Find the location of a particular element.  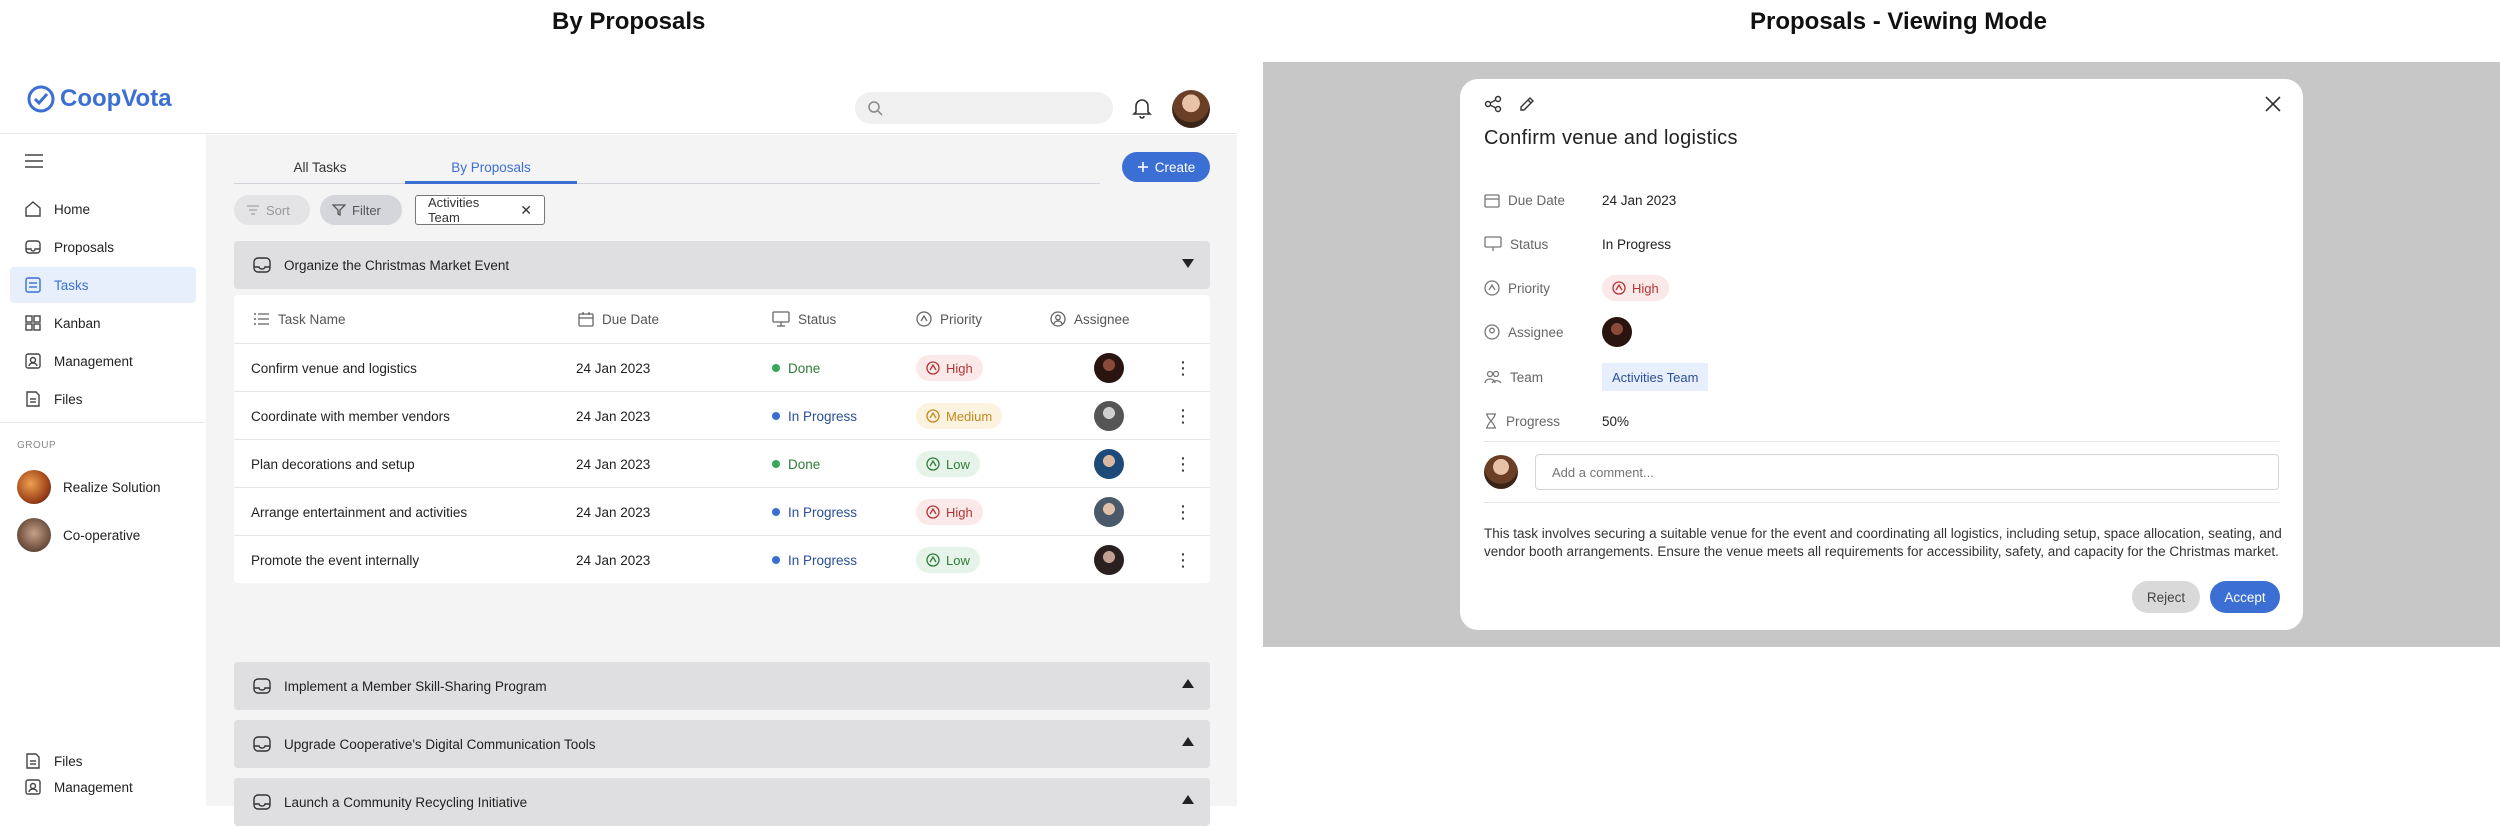

close-button is located at coordinates (2273, 106).